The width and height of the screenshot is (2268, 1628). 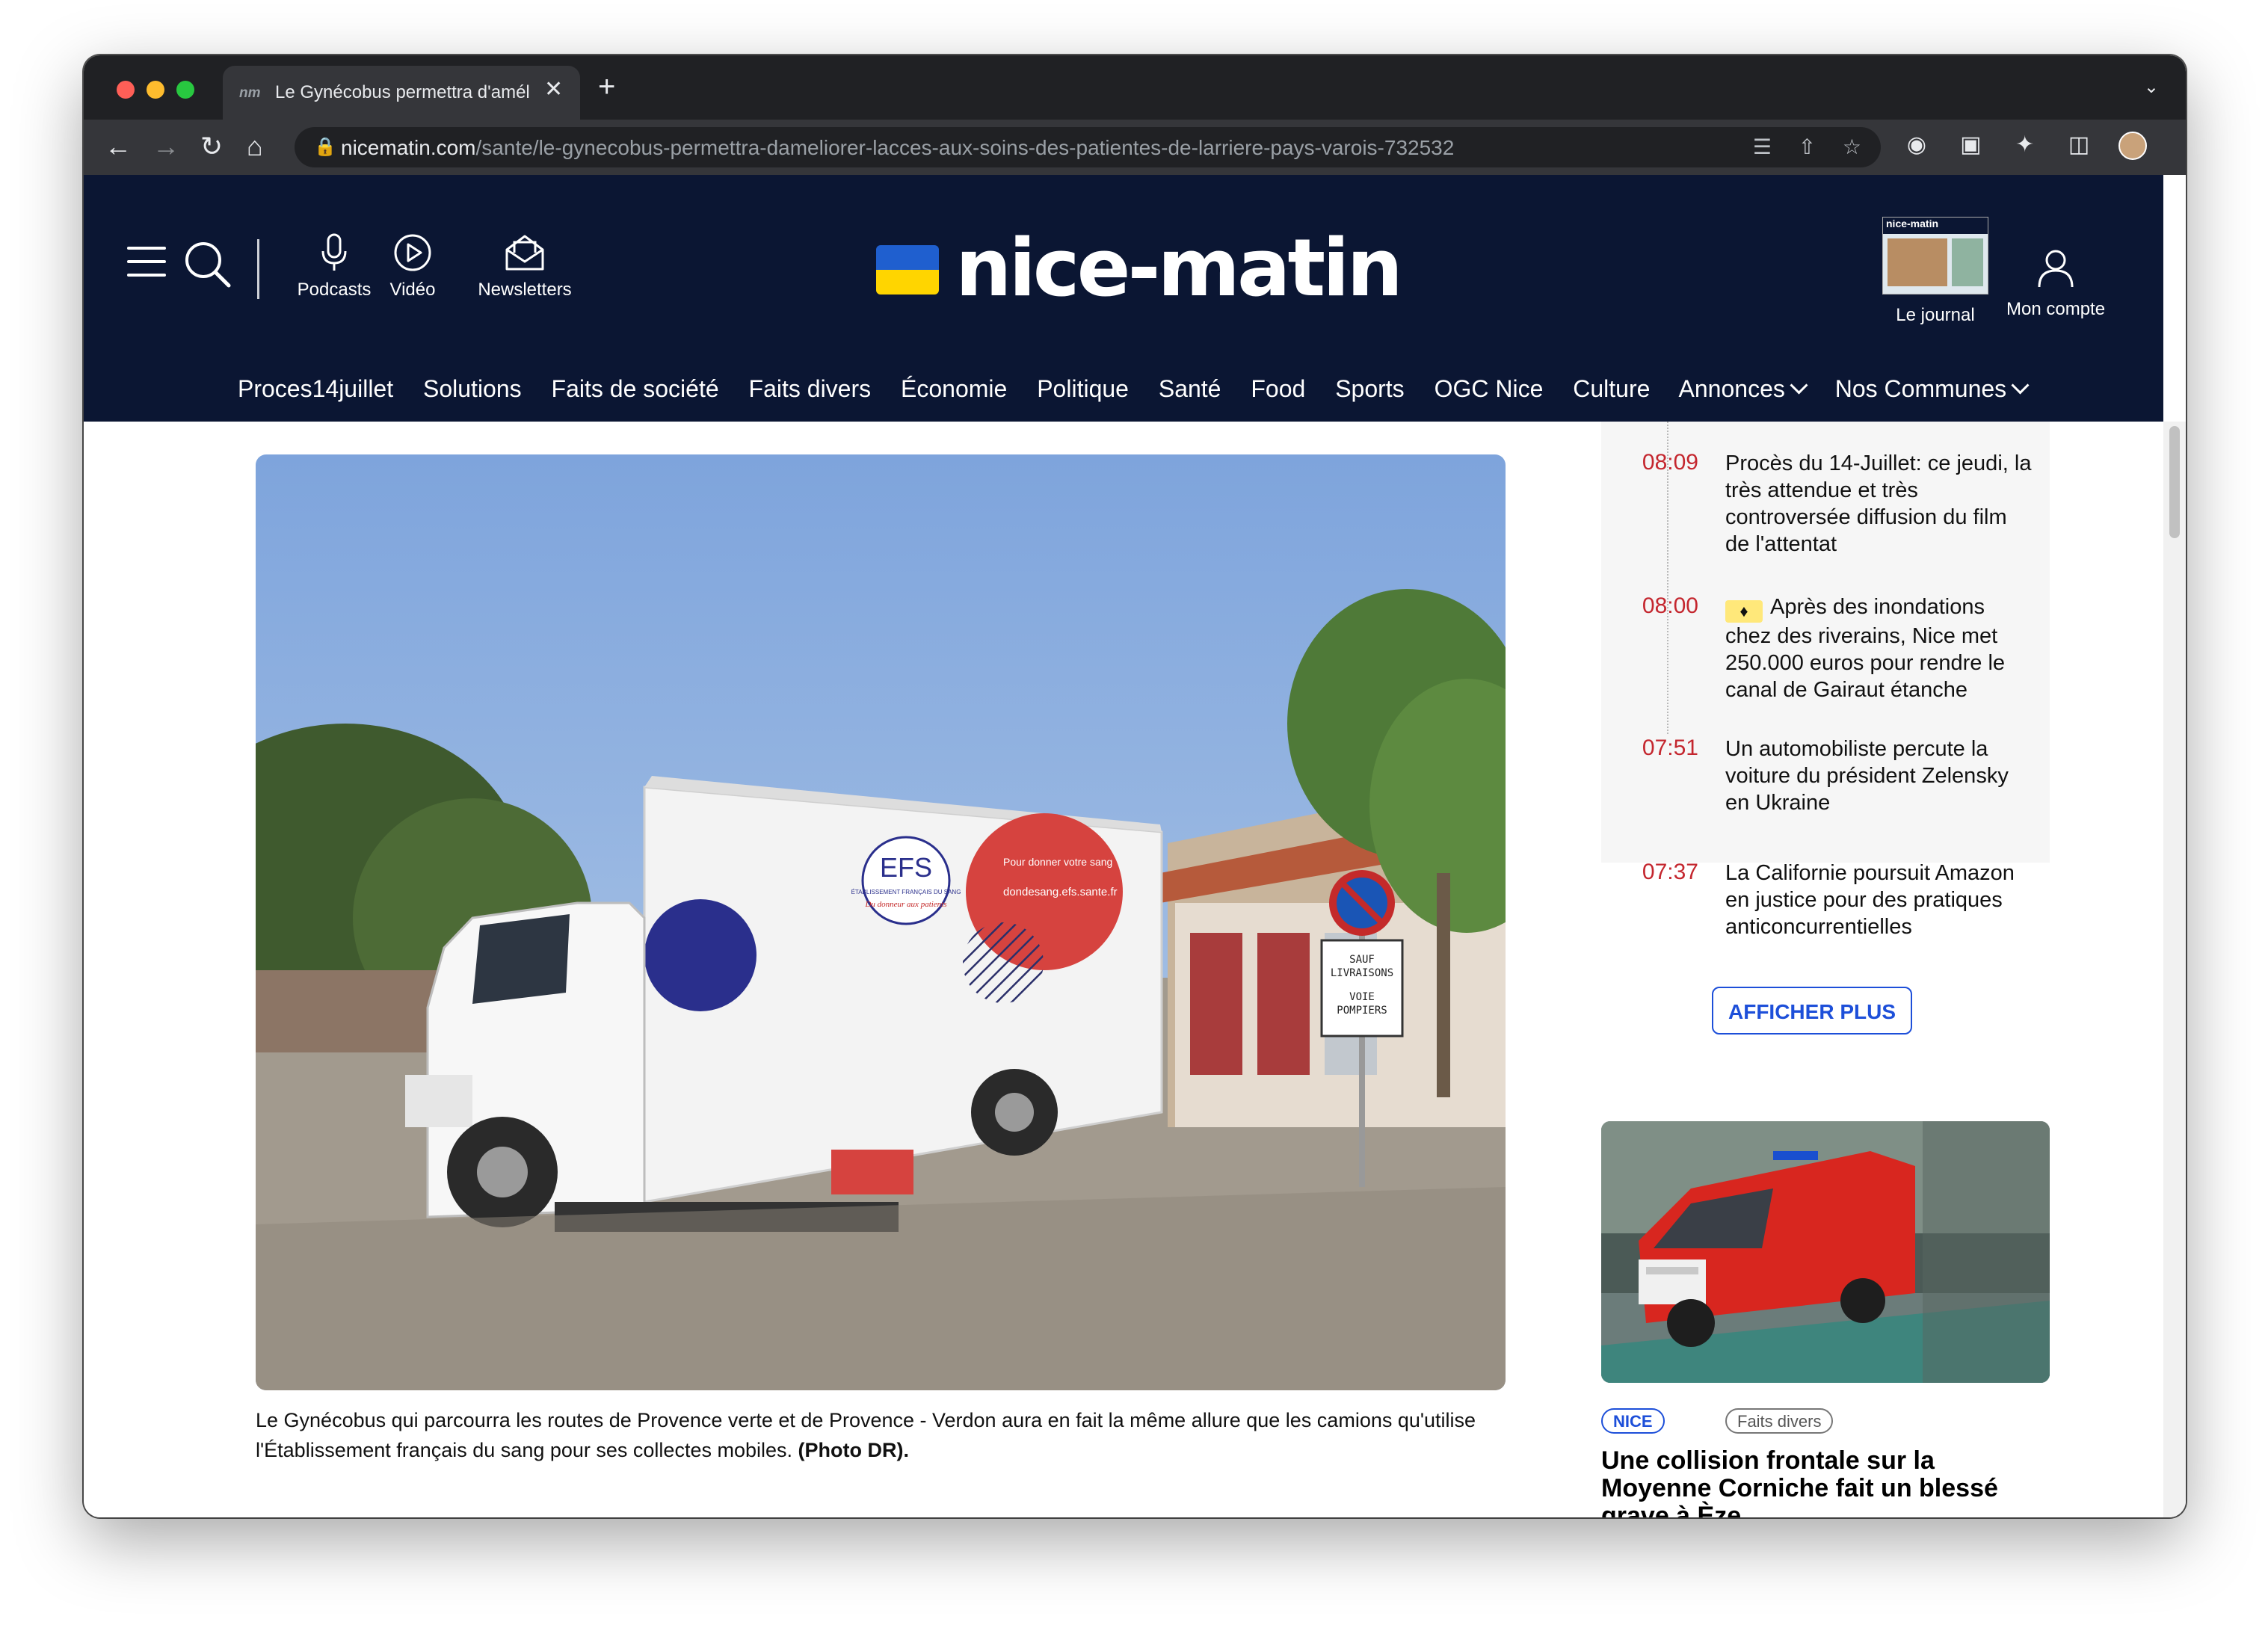 I want to click on favicon-icon: nm, so click(x=250, y=93).